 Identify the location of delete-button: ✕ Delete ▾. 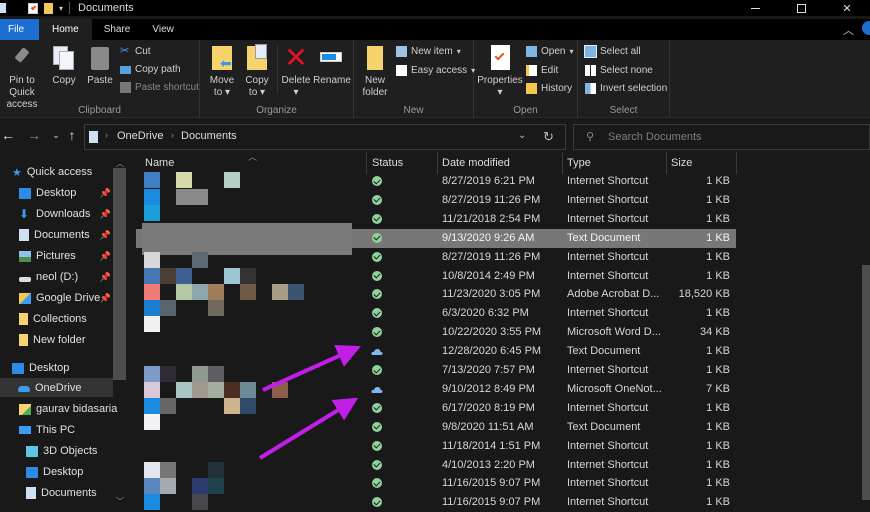
(296, 71).